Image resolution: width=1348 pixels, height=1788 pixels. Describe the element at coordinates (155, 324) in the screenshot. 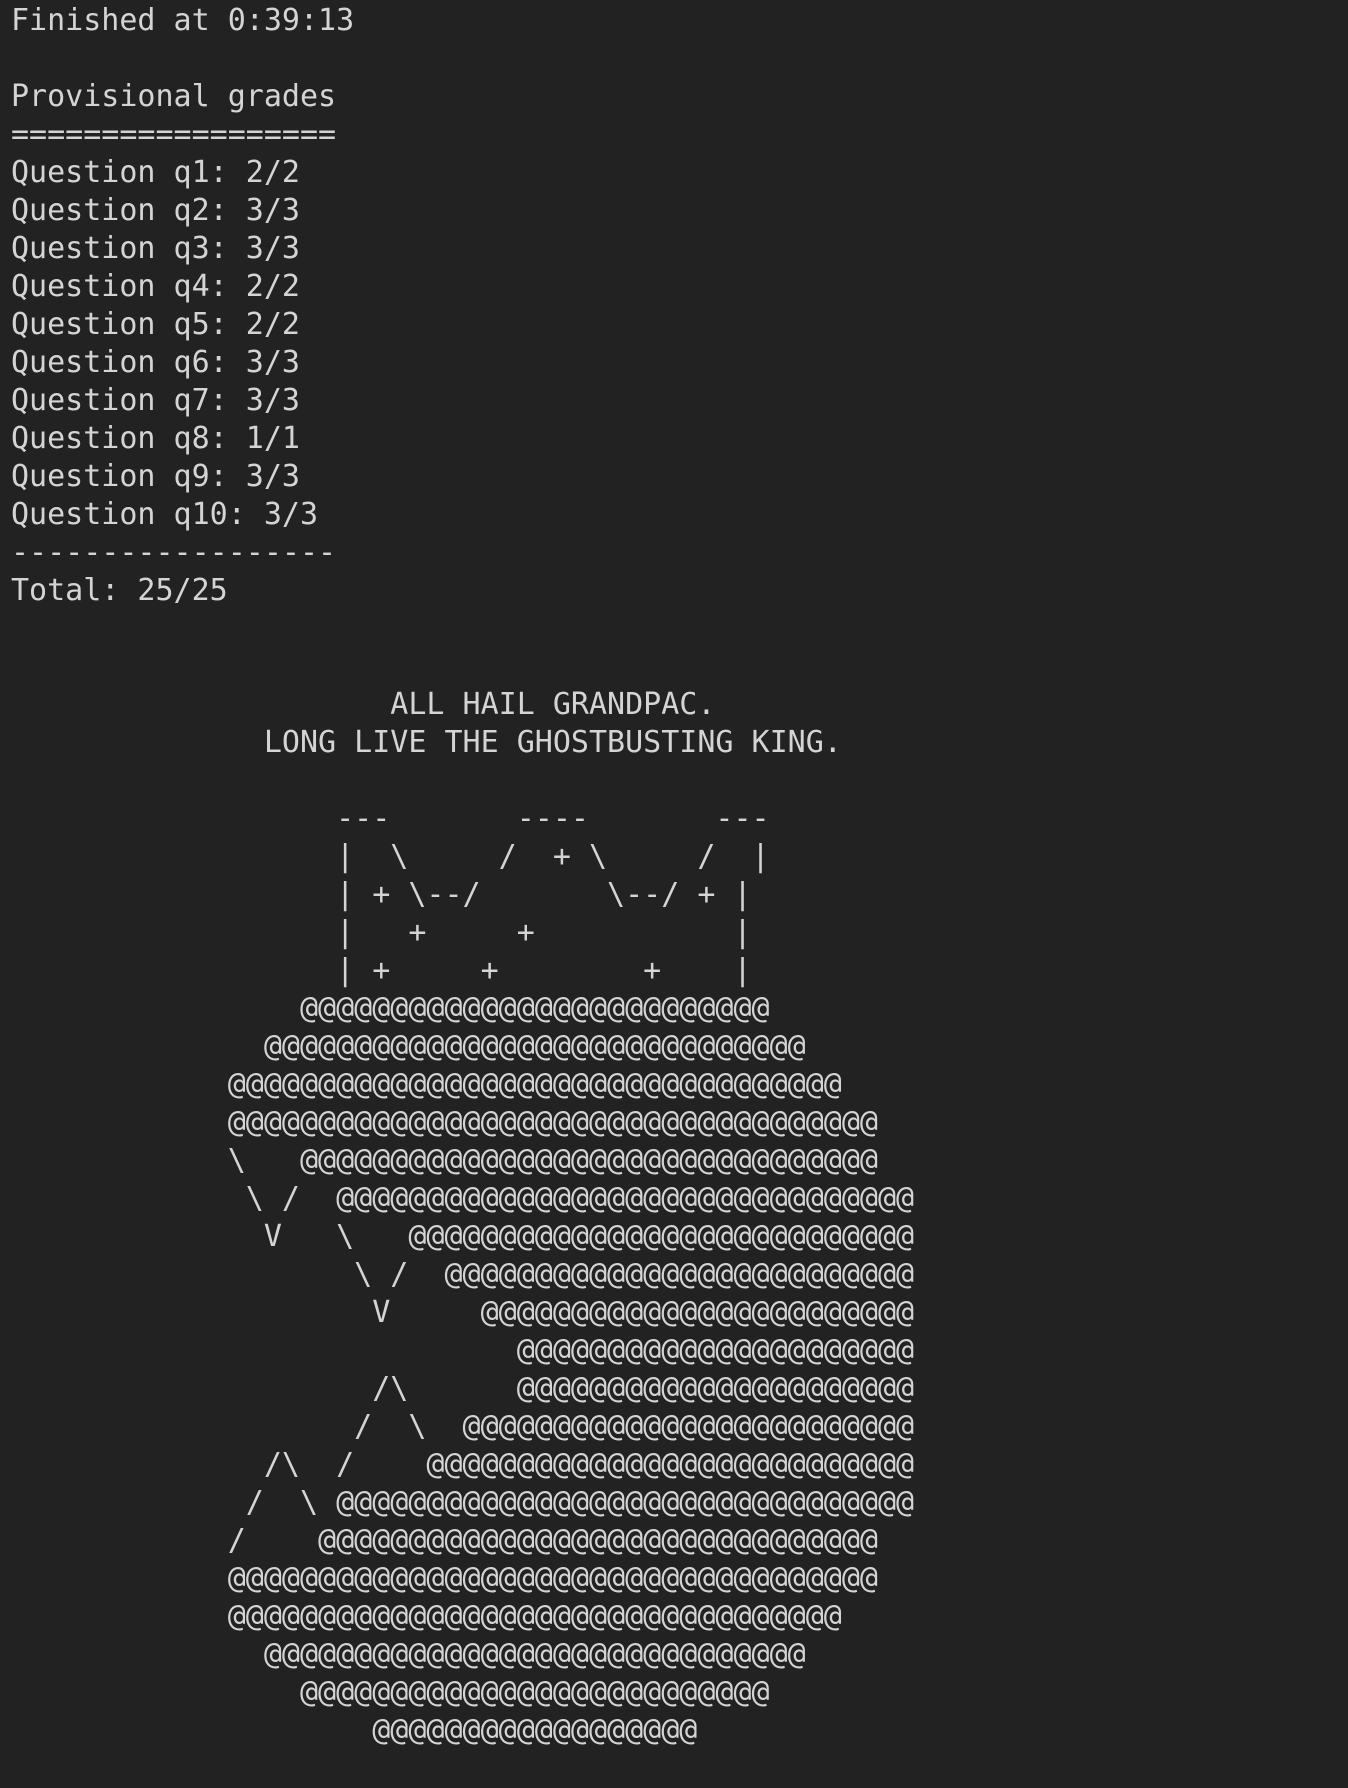

I see `grade-line-q5: Question q5: 2/2` at that location.